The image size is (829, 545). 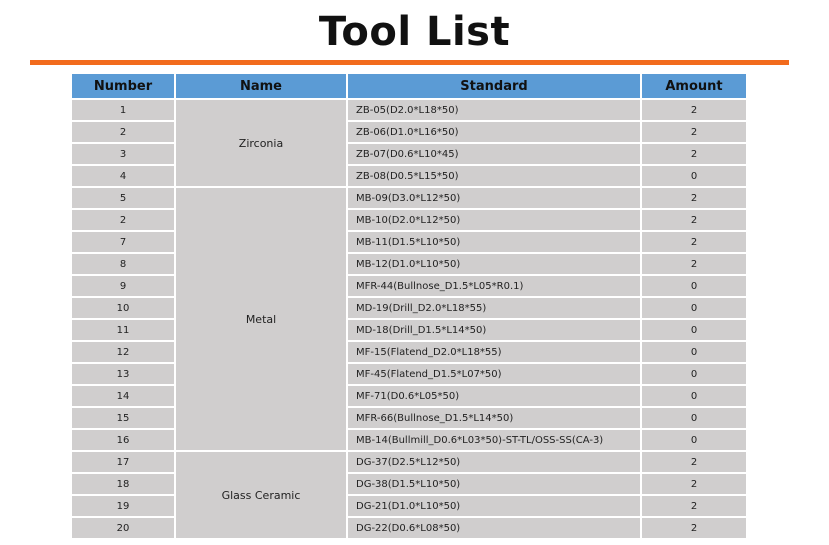 I want to click on table-row: 3 ZB-07(D0.6*L10*45) 2, so click(x=409, y=154).